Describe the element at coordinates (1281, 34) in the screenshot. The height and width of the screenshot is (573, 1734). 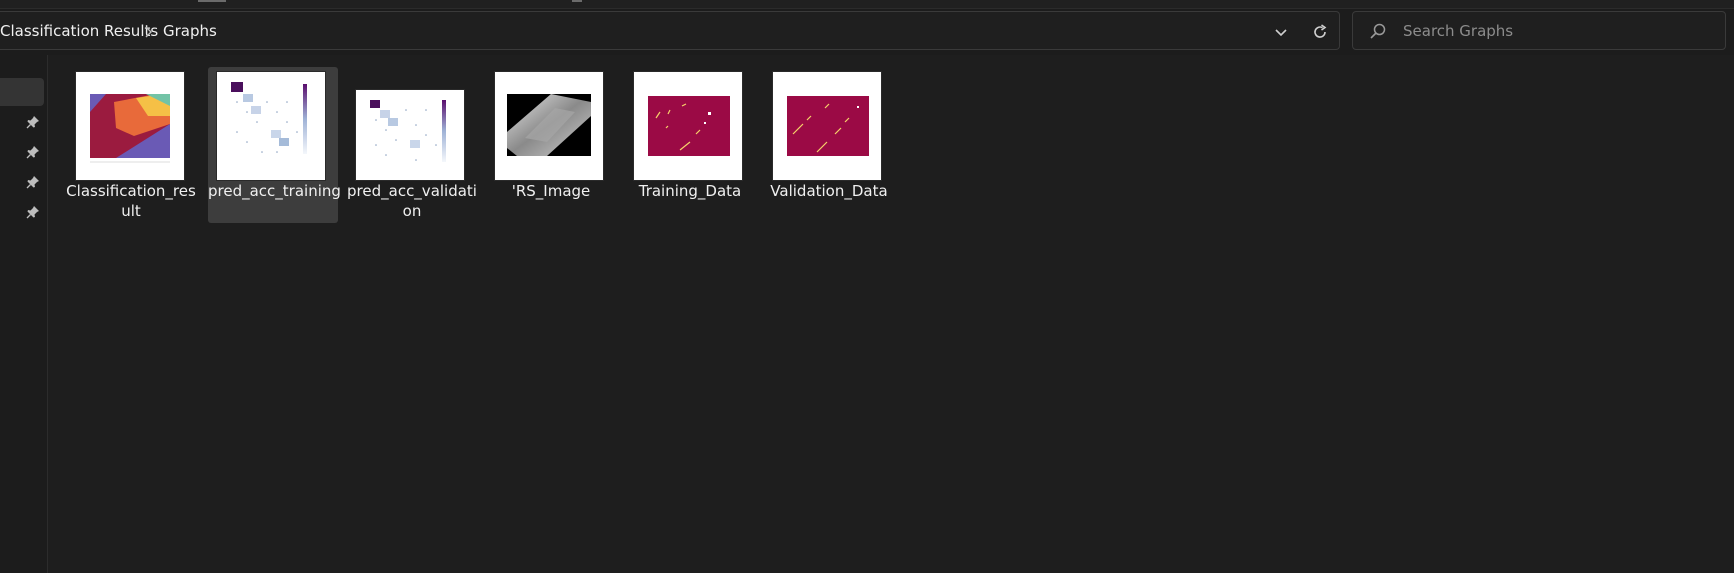
I see `chevron-down-icon` at that location.